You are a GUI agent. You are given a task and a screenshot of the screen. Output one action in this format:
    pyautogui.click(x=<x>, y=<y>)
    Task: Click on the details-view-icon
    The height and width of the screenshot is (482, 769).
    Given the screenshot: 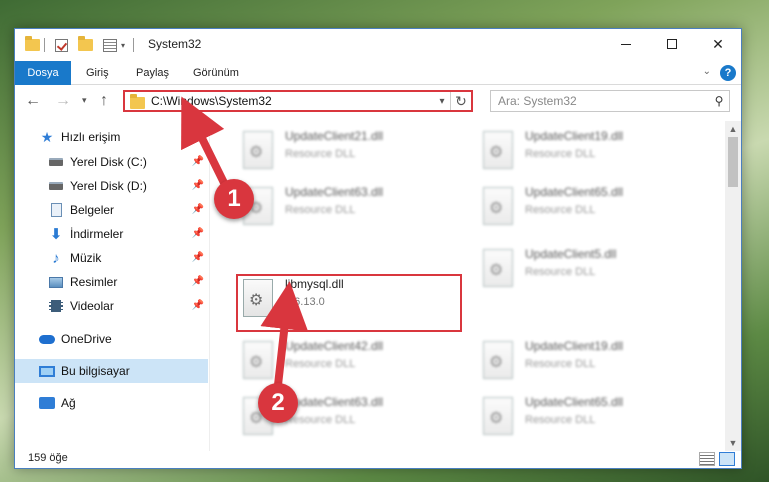 What is the action you would take?
    pyautogui.click(x=707, y=459)
    